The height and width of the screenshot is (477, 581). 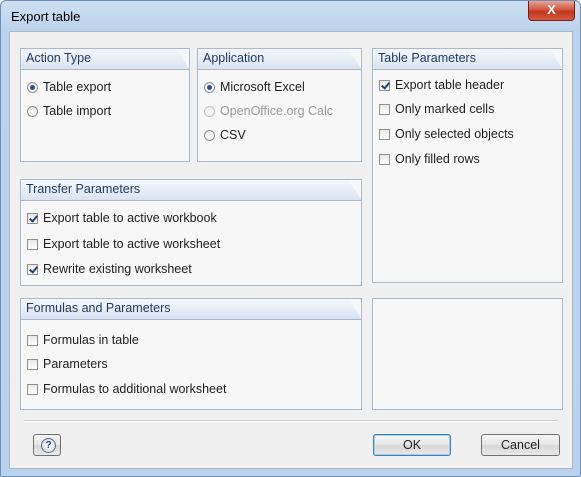 I want to click on checkbox-label: Only selected objects, so click(x=454, y=134).